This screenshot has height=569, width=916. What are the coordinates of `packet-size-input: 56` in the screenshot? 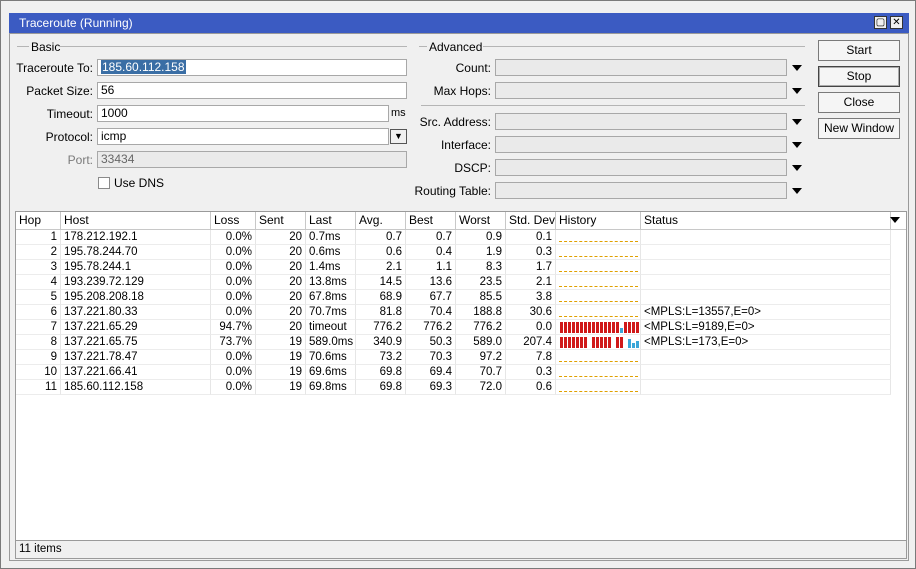 It's located at (252, 90).